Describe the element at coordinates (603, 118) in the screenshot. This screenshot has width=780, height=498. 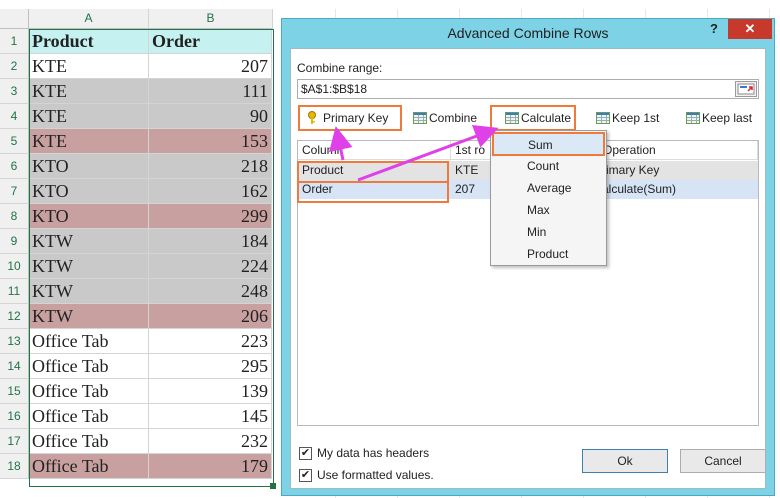
I see `keep-first-grid-icon` at that location.